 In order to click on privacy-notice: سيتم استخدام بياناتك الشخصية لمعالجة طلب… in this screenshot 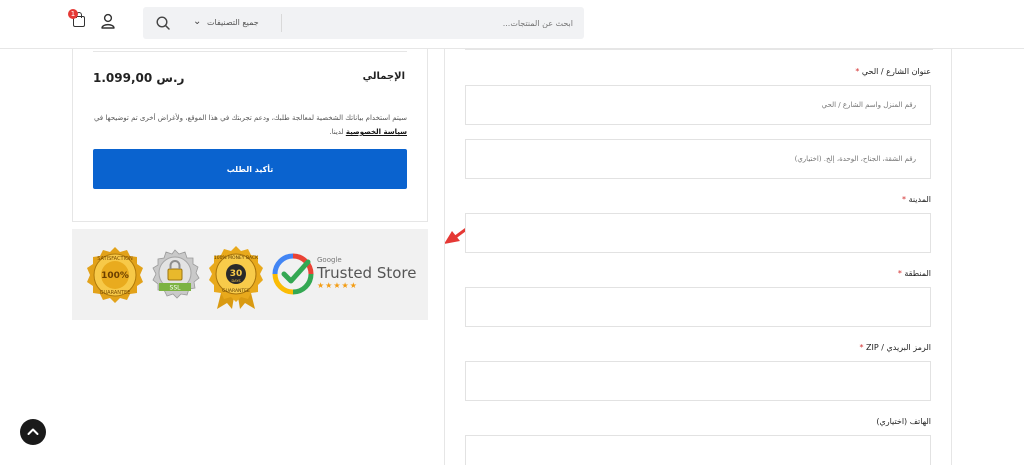, I will do `click(249, 125)`.